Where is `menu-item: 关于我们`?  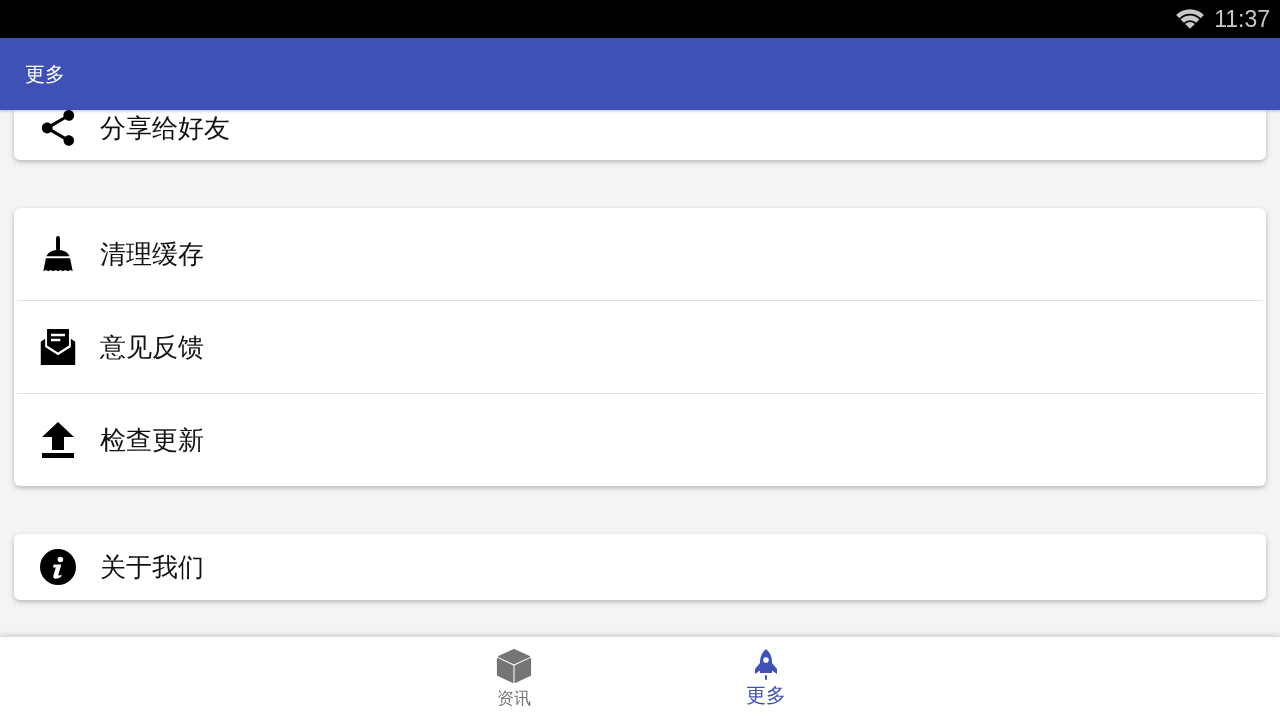 menu-item: 关于我们 is located at coordinates (640, 567).